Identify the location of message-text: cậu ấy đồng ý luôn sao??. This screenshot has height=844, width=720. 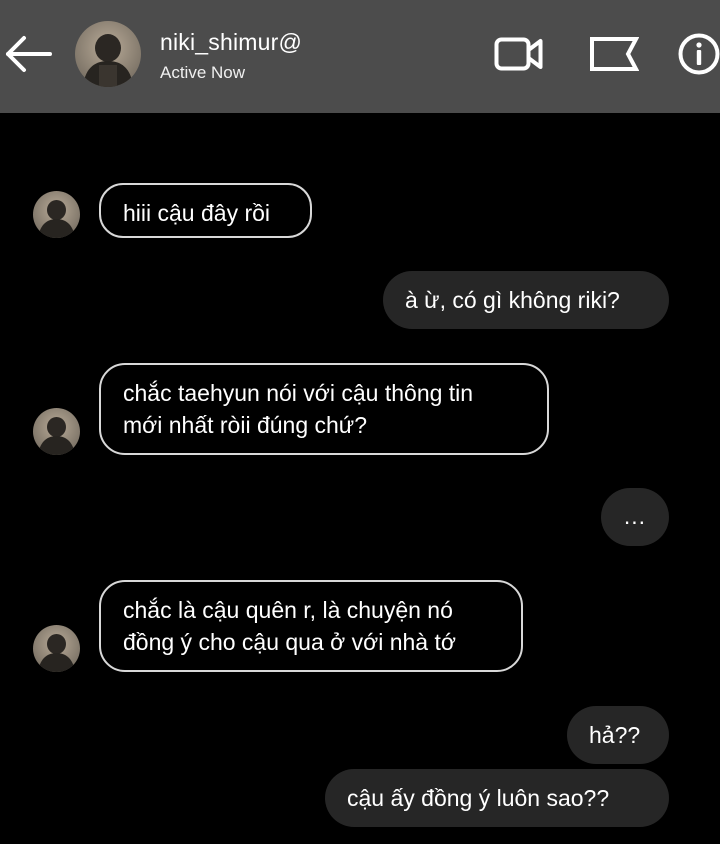
(478, 798).